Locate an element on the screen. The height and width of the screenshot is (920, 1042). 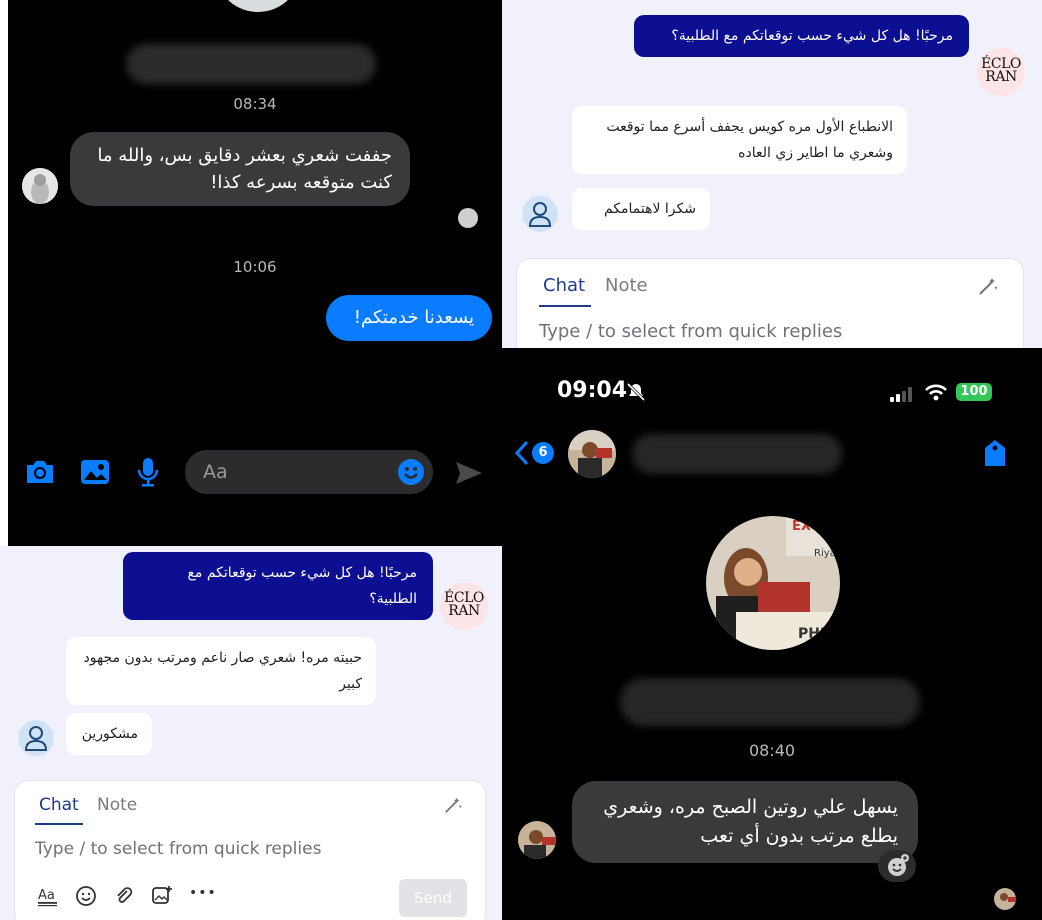
unread-badge: 6 is located at coordinates (543, 453).